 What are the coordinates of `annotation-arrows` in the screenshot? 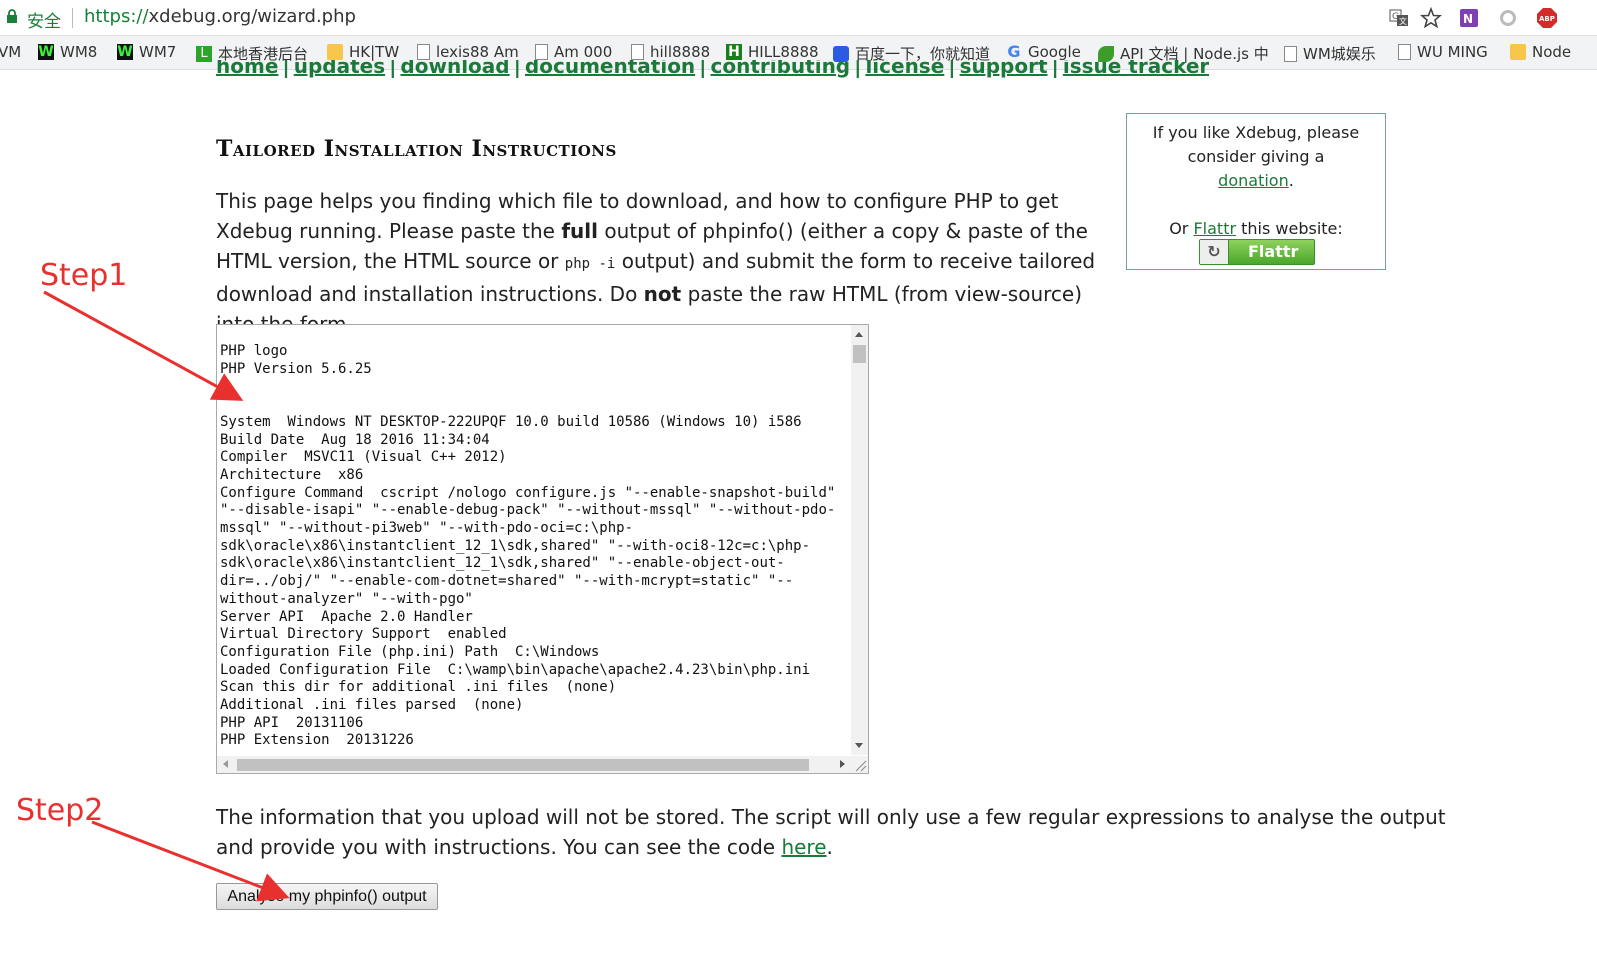 It's located at (166, 596).